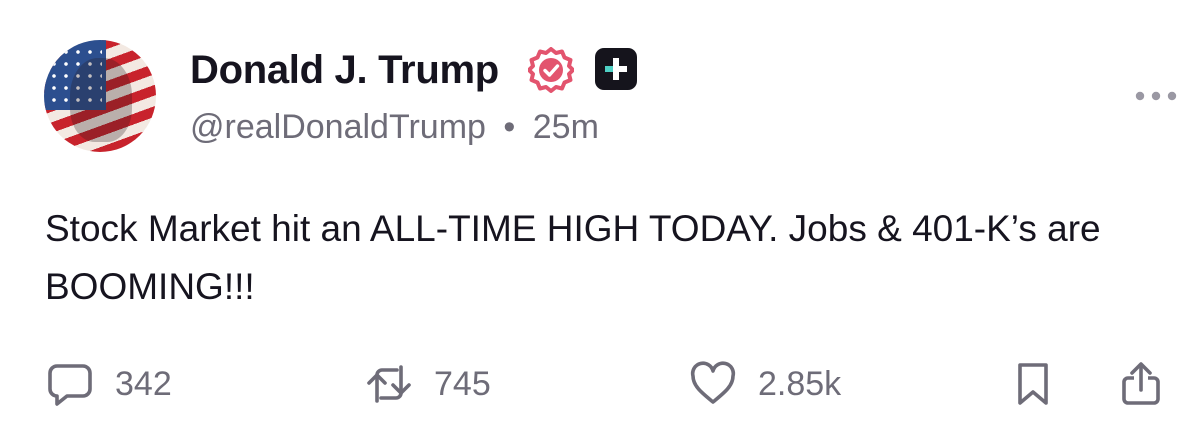  I want to click on avatar-portrait, so click(101, 100).